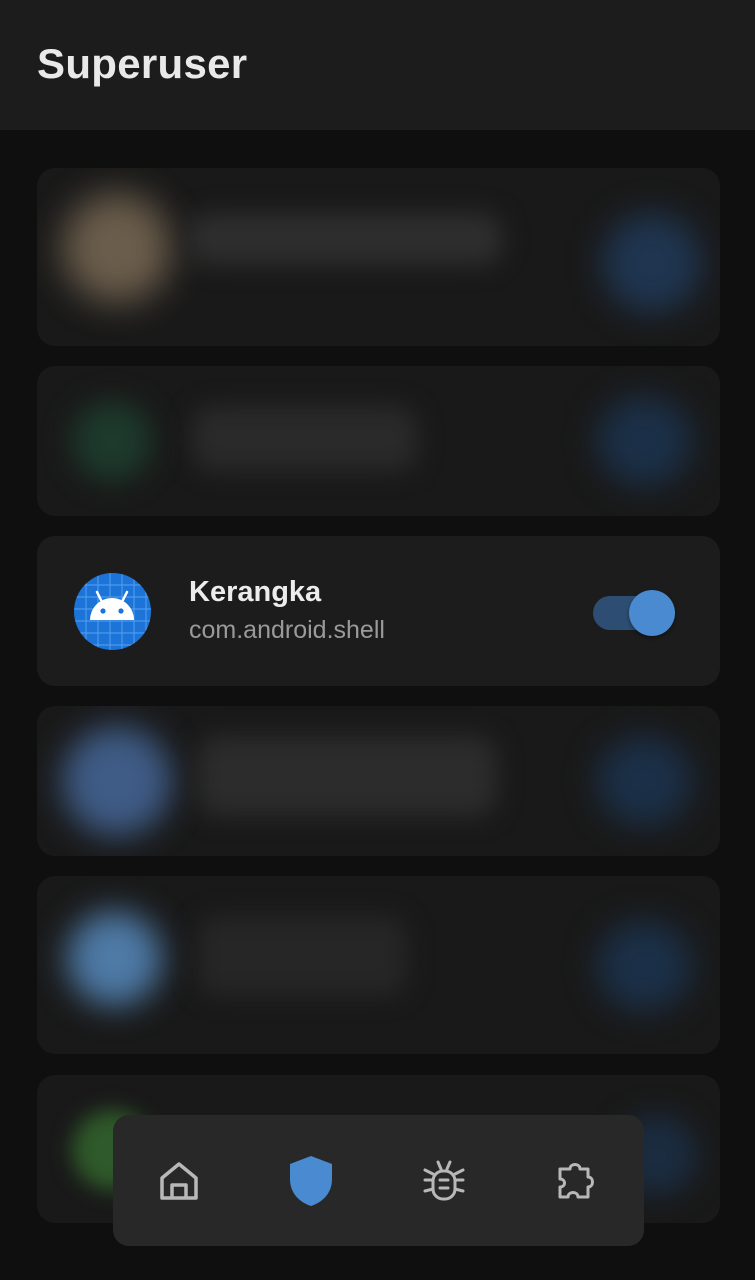 This screenshot has width=755, height=1280. I want to click on nav-logs-button, so click(444, 1181).